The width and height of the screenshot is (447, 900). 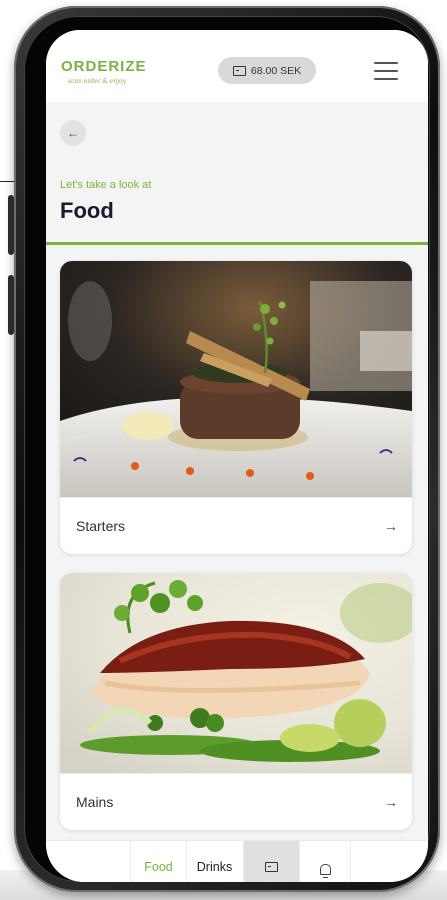 What do you see at coordinates (101, 526) in the screenshot?
I see `category-label: Starters` at bounding box center [101, 526].